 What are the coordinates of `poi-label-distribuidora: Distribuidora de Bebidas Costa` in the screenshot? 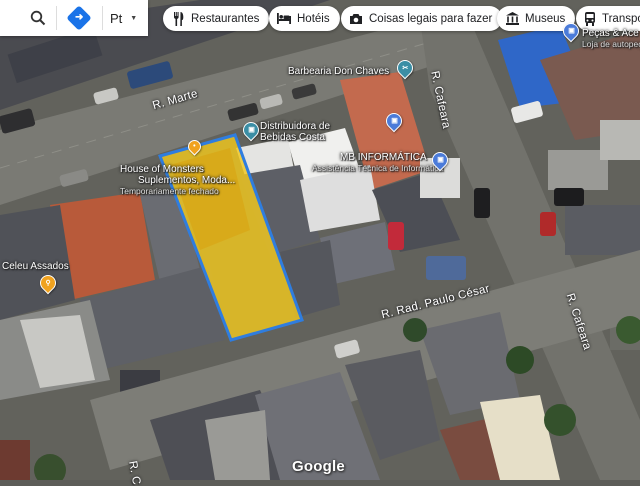 It's located at (295, 132).